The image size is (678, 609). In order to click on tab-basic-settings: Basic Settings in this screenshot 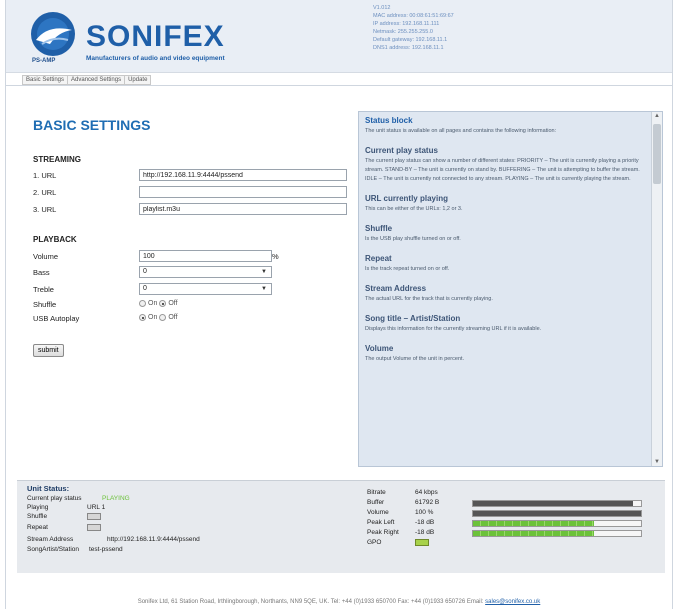, I will do `click(45, 80)`.